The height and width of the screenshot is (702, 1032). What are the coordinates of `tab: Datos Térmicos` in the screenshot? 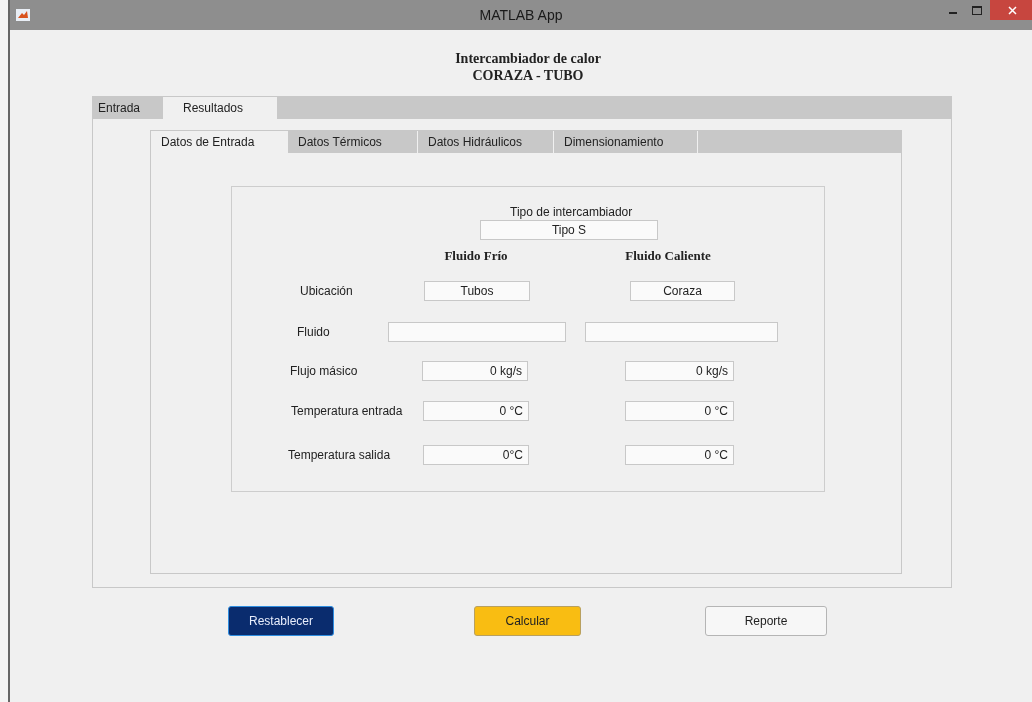 It's located at (353, 142).